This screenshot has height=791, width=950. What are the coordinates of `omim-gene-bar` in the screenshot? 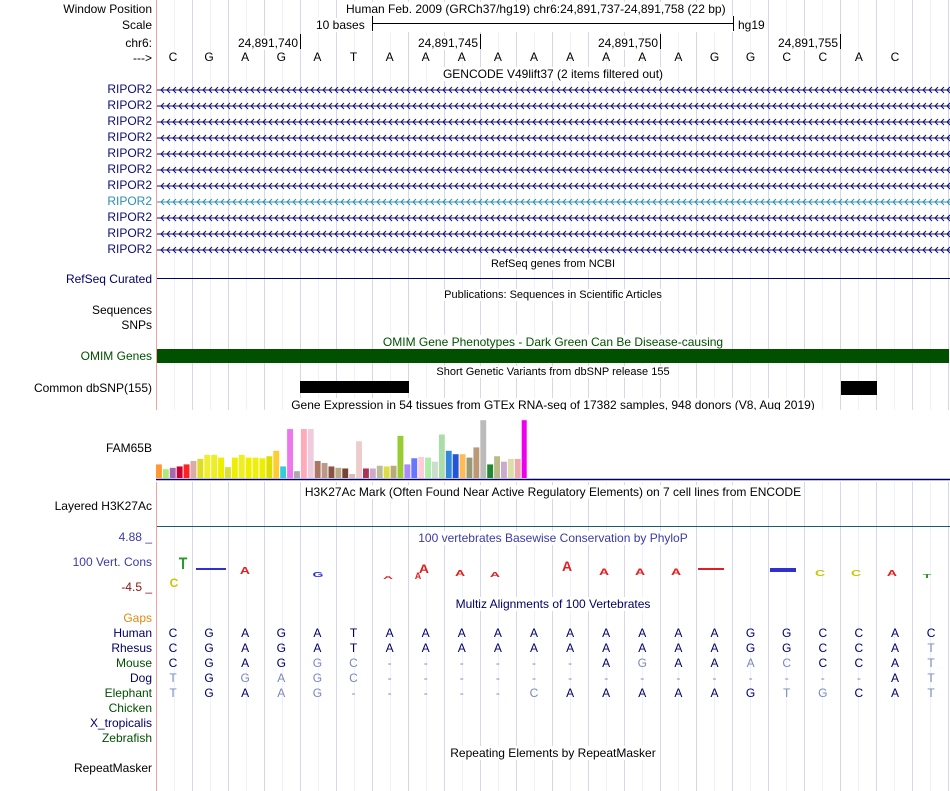 It's located at (553, 356).